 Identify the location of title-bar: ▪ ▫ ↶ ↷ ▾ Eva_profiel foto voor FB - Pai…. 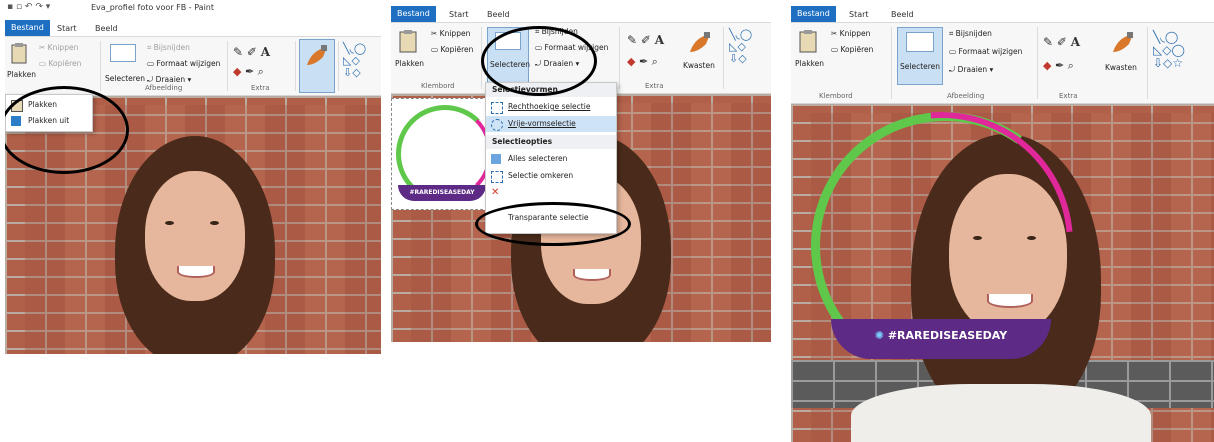
(193, 8).